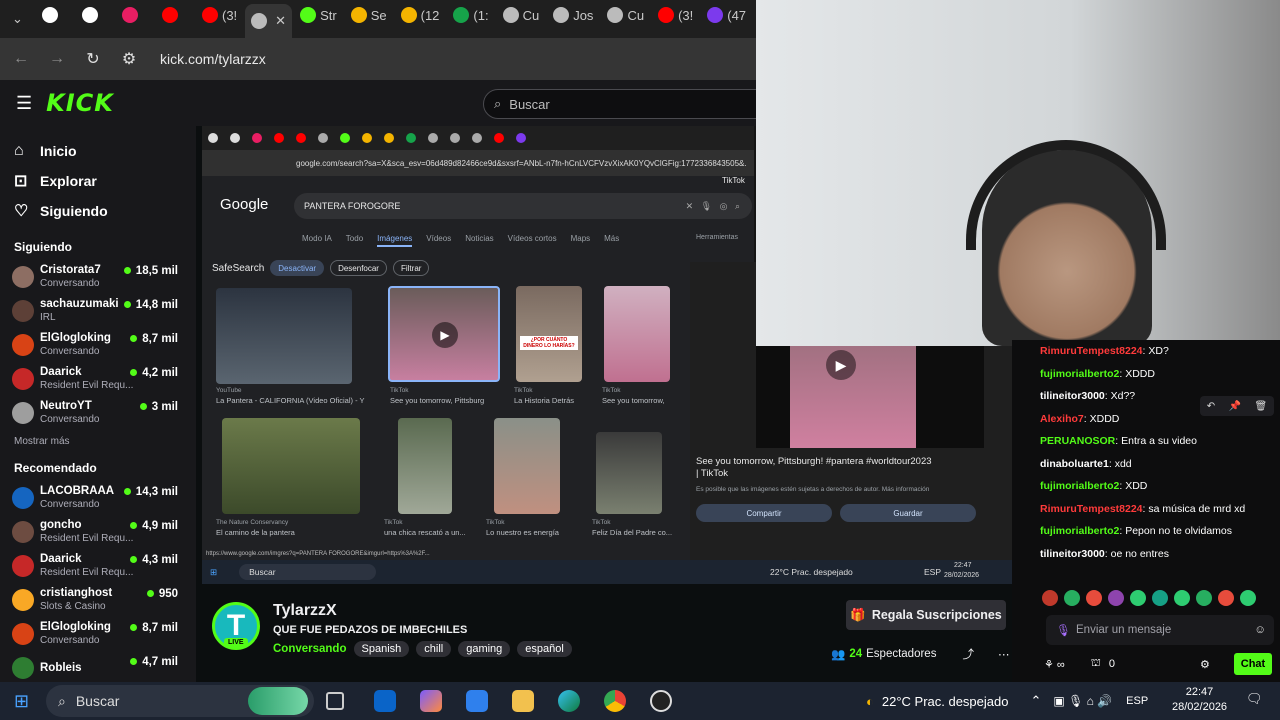 The image size is (1280, 720). Describe the element at coordinates (615, 701) in the screenshot. I see `chrome-icon` at that location.